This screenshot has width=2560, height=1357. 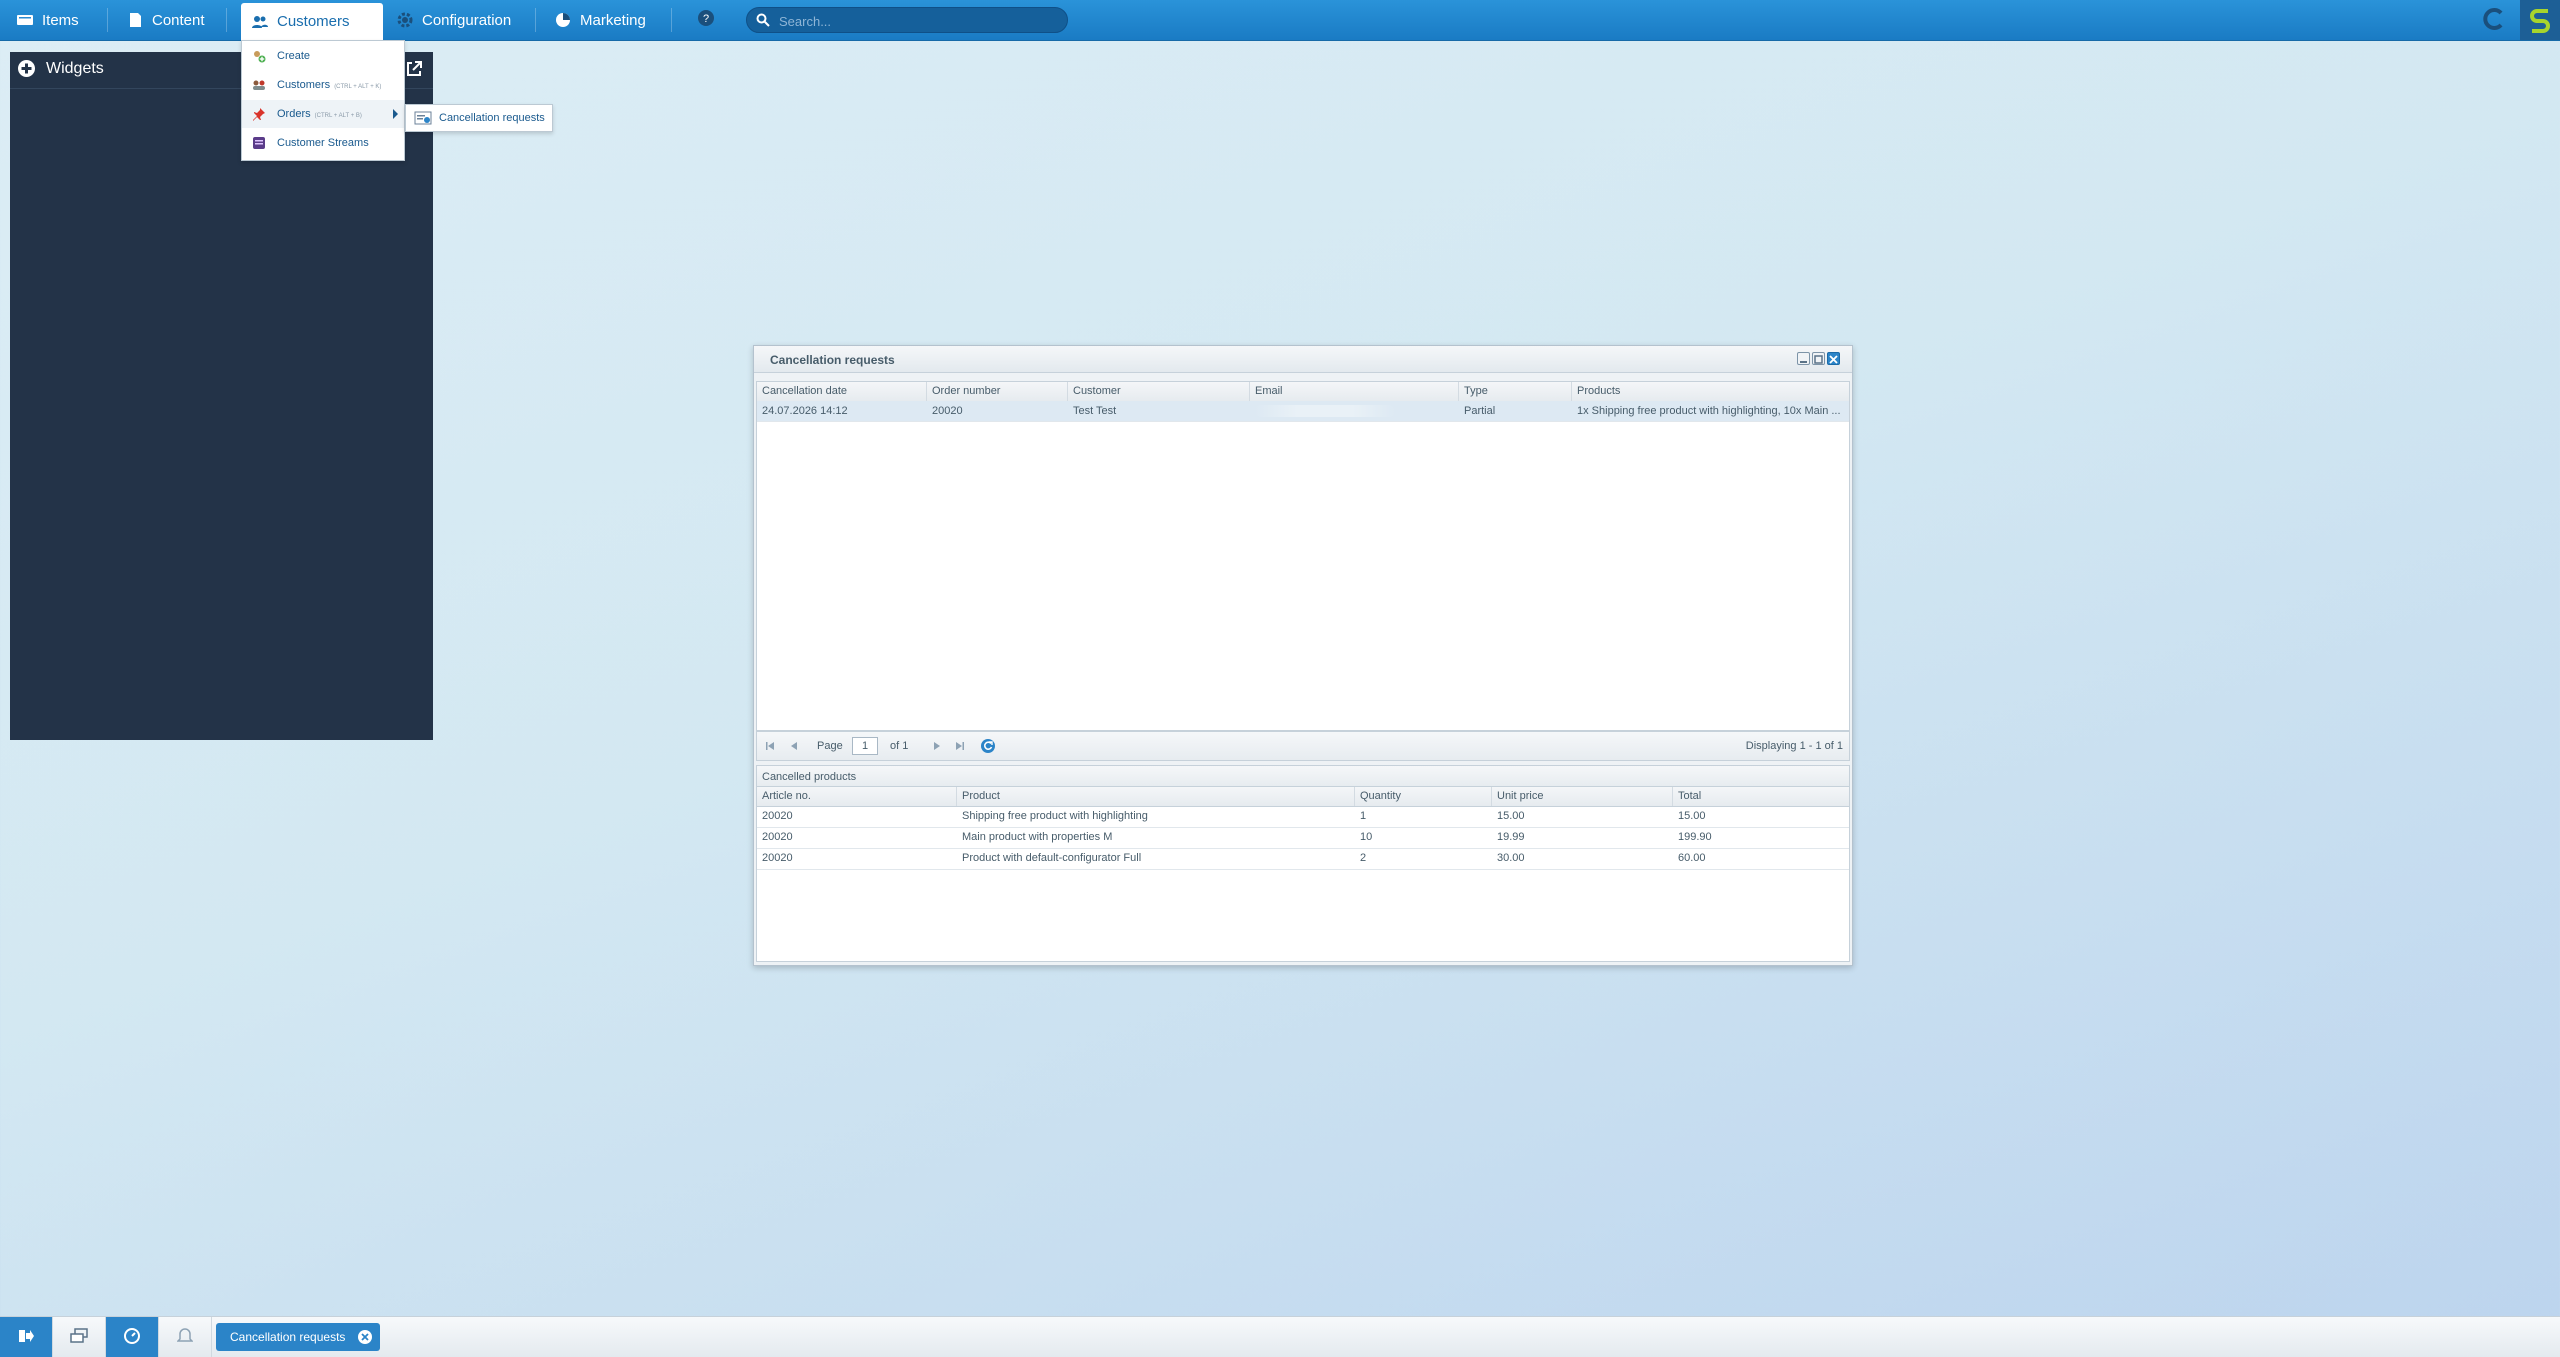 What do you see at coordinates (1515, 391) in the screenshot?
I see `column-header-type: Type` at bounding box center [1515, 391].